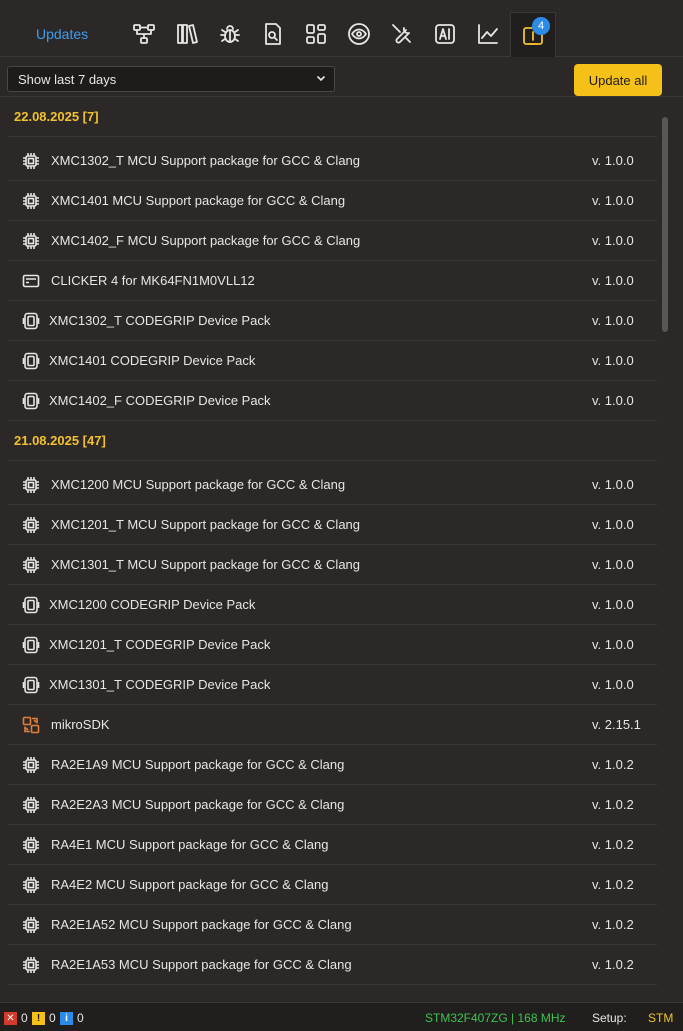 This screenshot has width=683, height=1031. What do you see at coordinates (332, 645) in the screenshot?
I see `list-item: XMC1201_T CODEGRIP Device Pack v. 1.0.0` at bounding box center [332, 645].